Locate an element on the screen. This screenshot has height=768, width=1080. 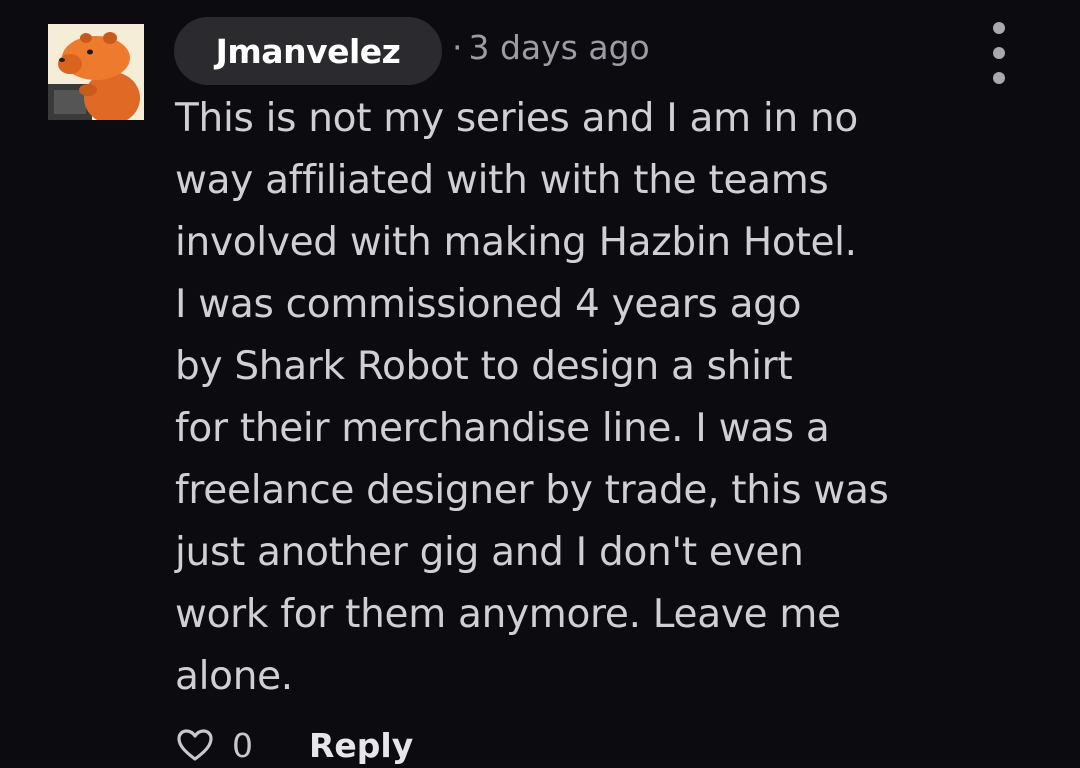
comment-body-line: by Shark Robot to design a shirt is located at coordinates (484, 366).